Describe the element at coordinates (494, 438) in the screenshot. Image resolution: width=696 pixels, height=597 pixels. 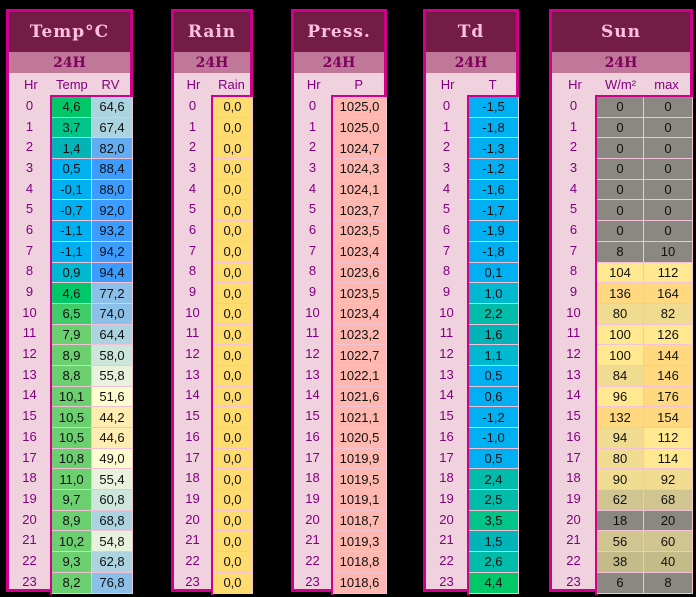
I see `value-cell: -1,0` at that location.